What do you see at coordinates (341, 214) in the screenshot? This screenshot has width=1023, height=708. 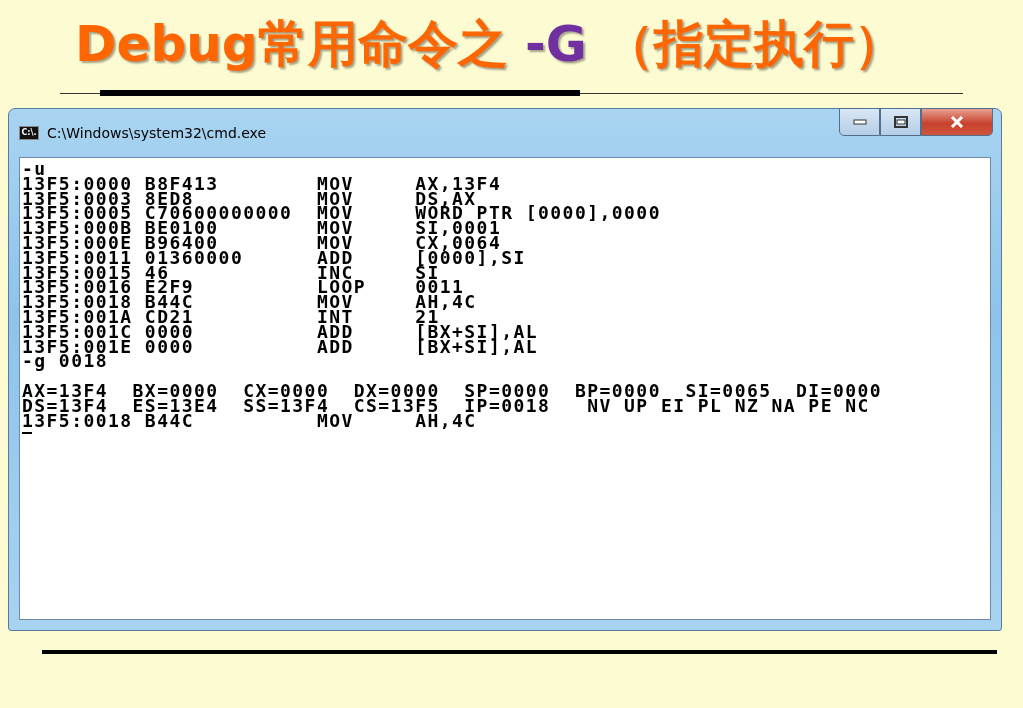 I see `console-line: 13F5:0005 C70600000000 MOV WORD PTR [0000],0000` at bounding box center [341, 214].